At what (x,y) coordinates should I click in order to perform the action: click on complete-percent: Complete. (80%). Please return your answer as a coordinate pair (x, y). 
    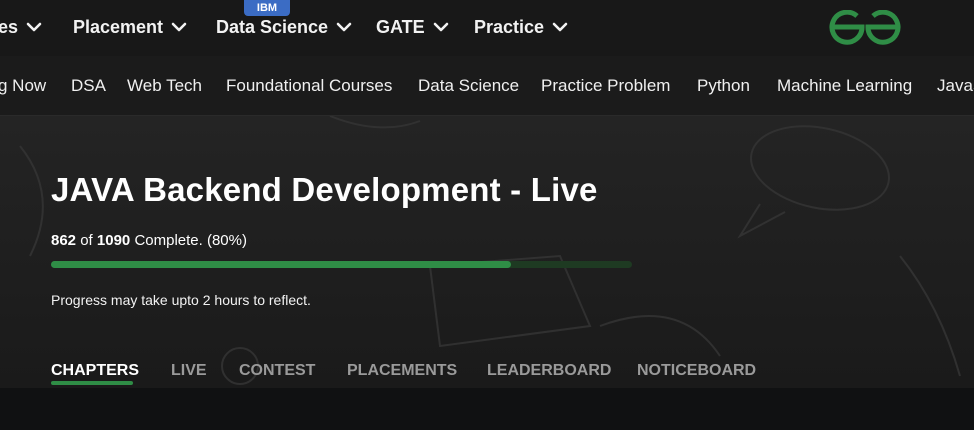
    Looking at the image, I should click on (190, 240).